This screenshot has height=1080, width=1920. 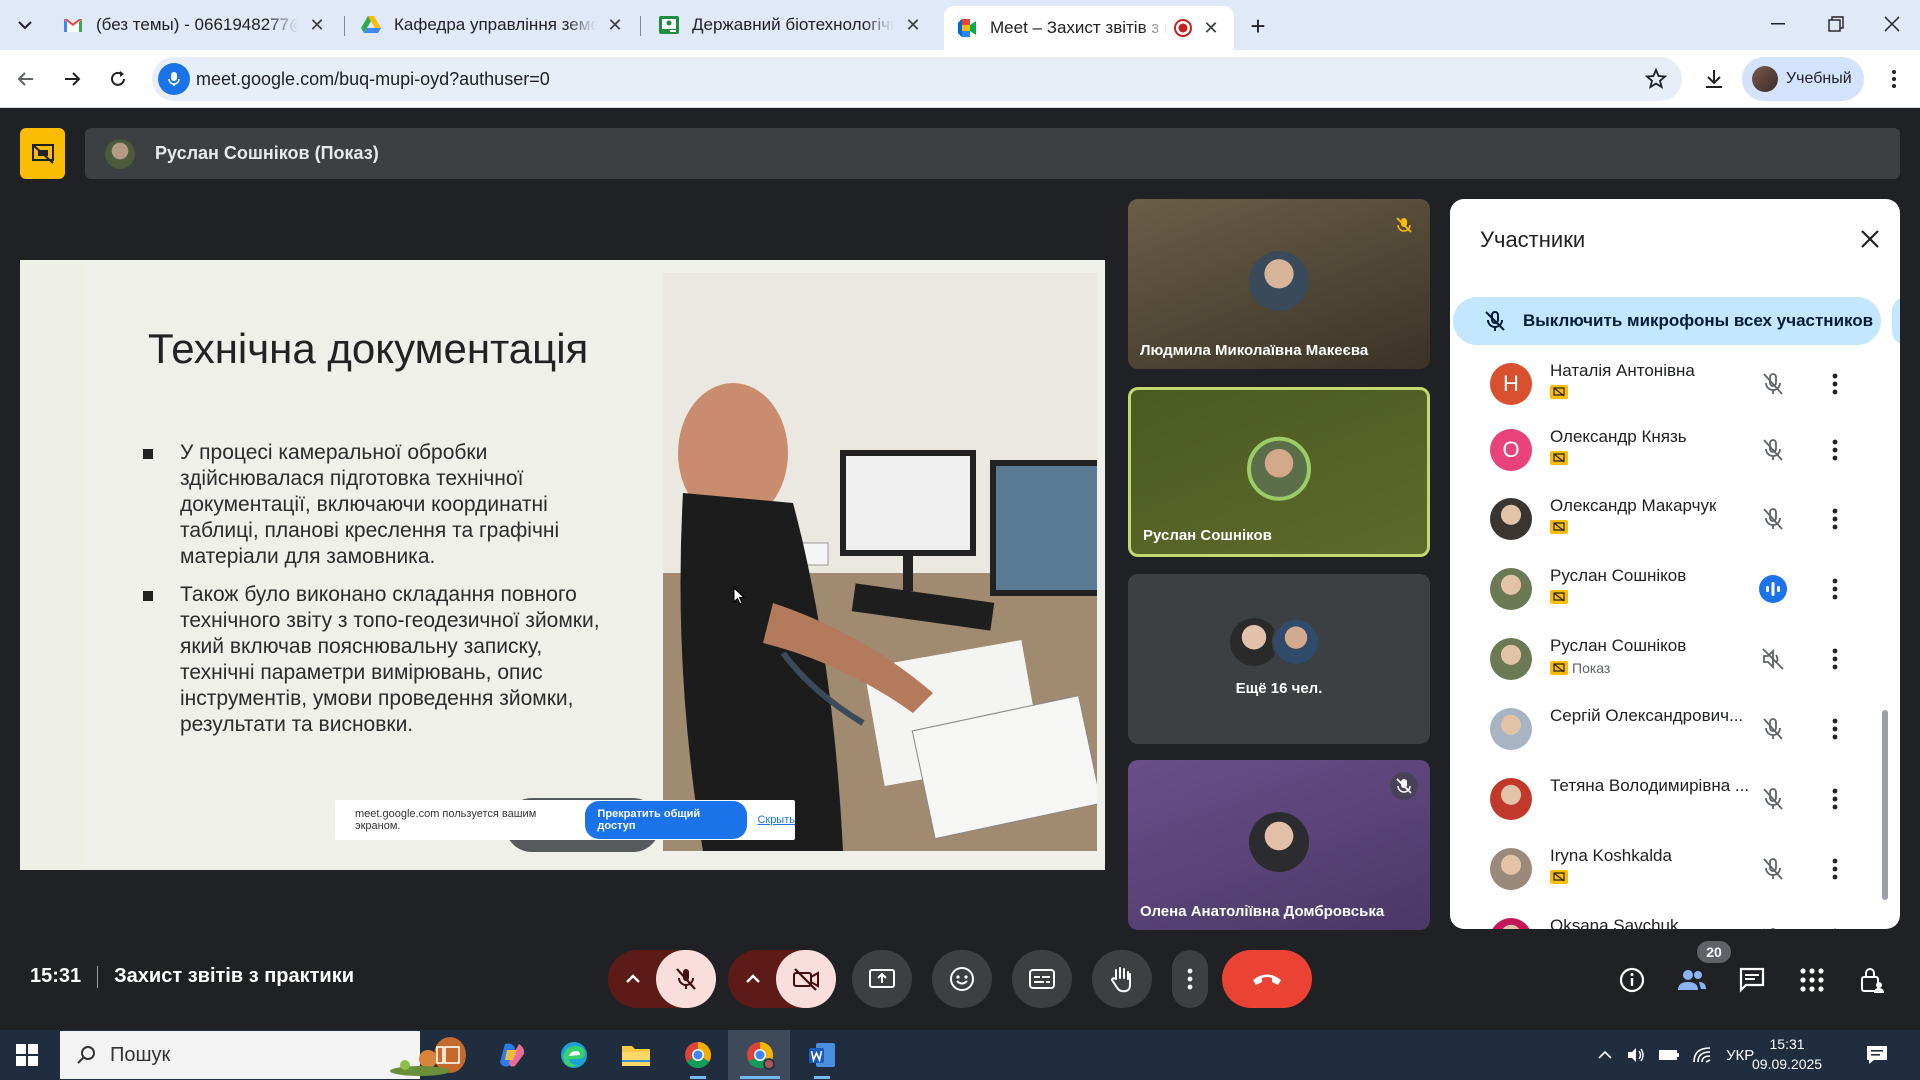 What do you see at coordinates (1740, 1055) in the screenshot?
I see `language-indicator: УКР` at bounding box center [1740, 1055].